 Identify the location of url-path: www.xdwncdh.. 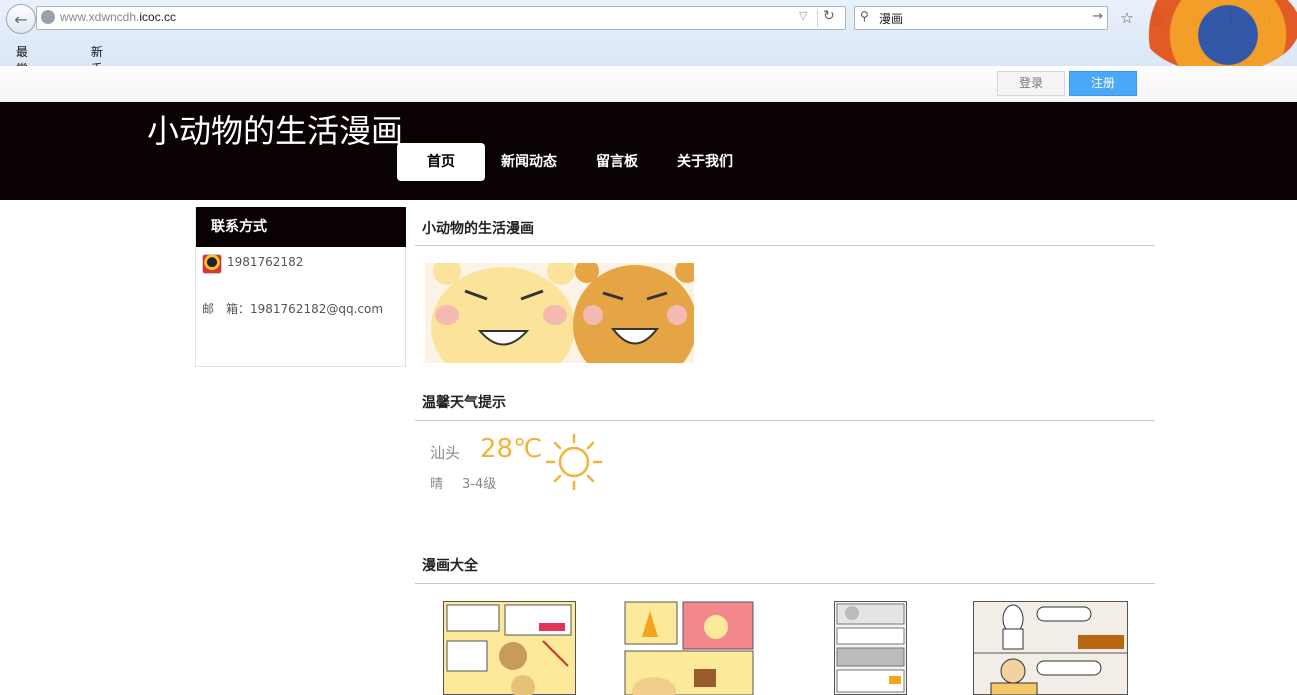
(100, 17).